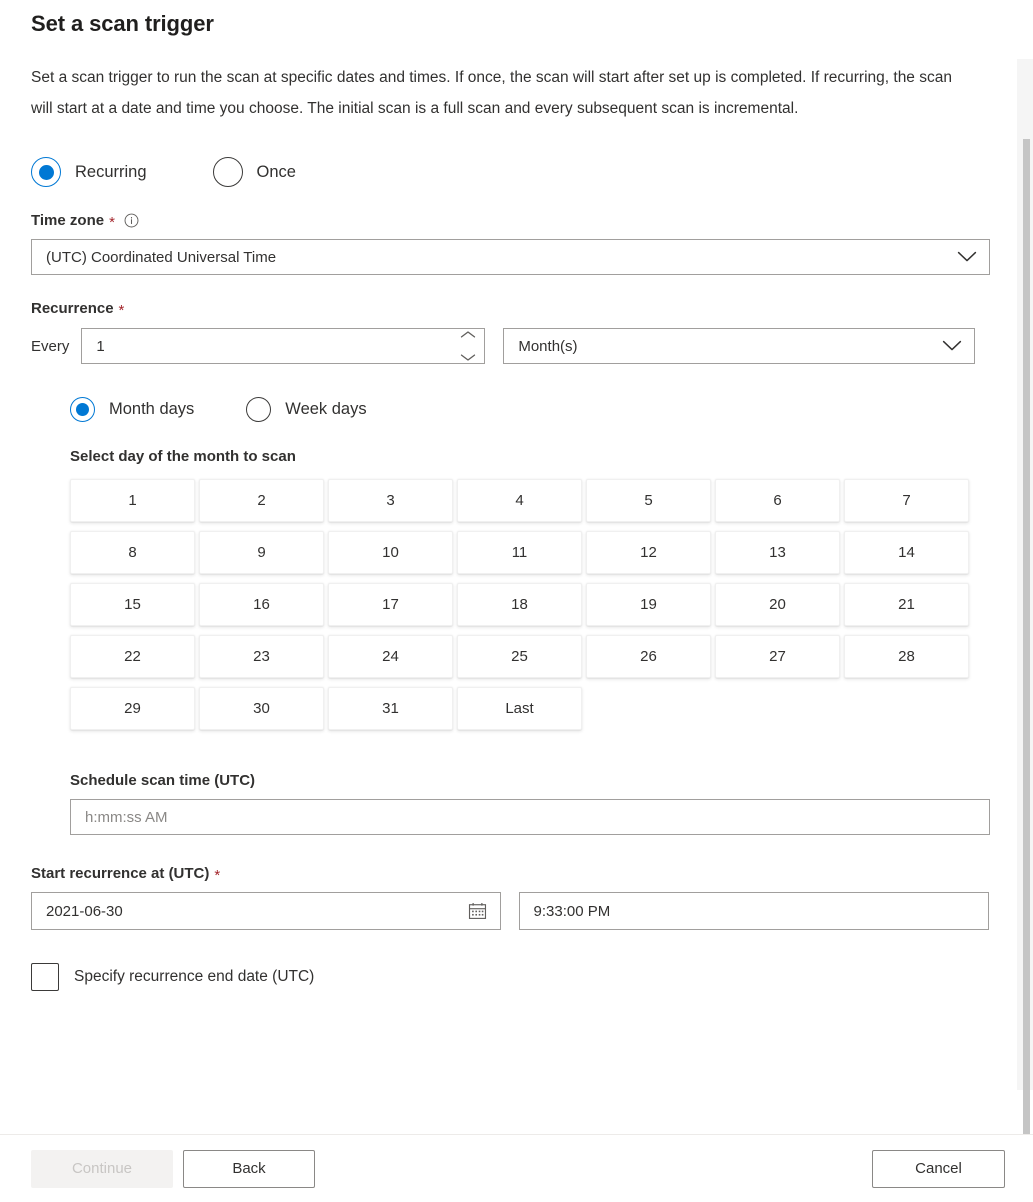  I want to click on day-cell: 26, so click(648, 656).